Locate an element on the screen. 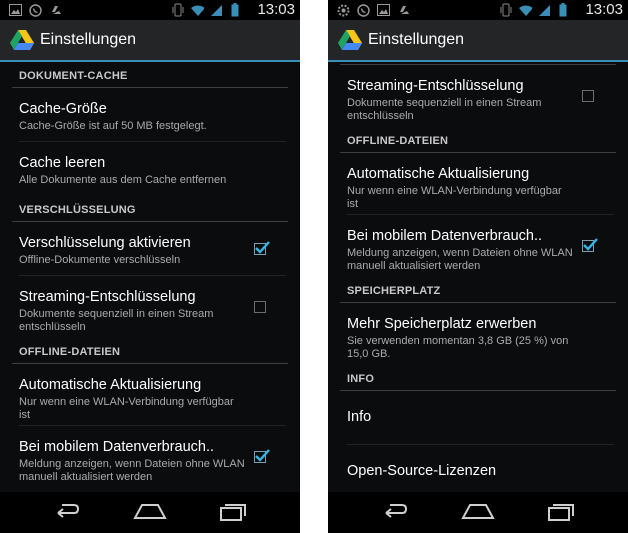 Image resolution: width=628 pixels, height=533 pixels. section-header-speicherplatz: SPEICHERPLATZ is located at coordinates (478, 290).